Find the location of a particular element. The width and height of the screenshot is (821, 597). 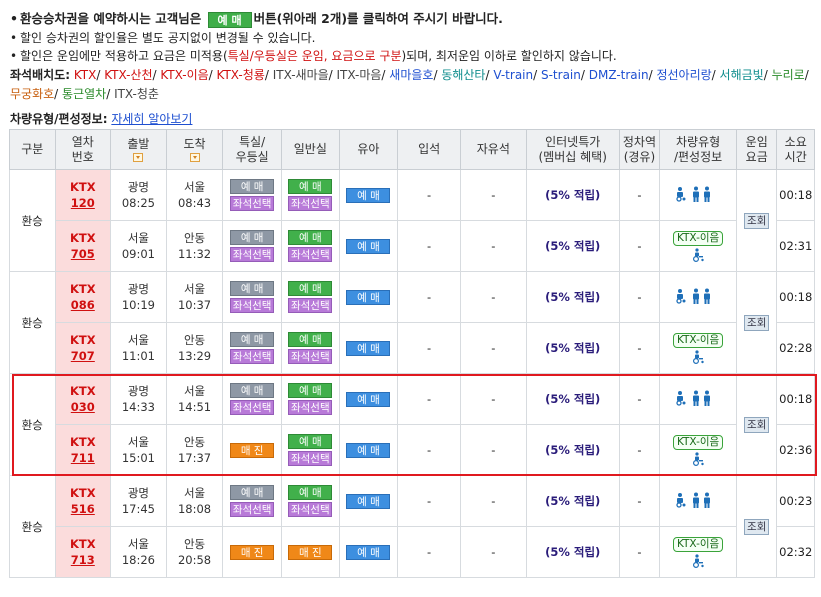

seat-layout-link: V-train is located at coordinates (513, 75).